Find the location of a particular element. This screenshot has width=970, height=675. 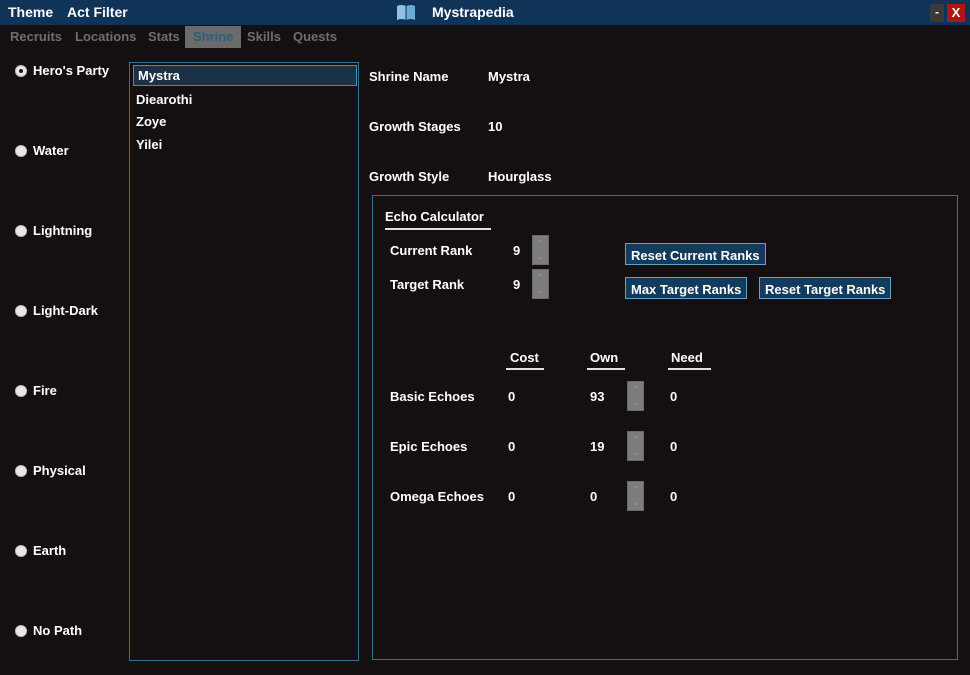

need-column-header: Need is located at coordinates (687, 357).